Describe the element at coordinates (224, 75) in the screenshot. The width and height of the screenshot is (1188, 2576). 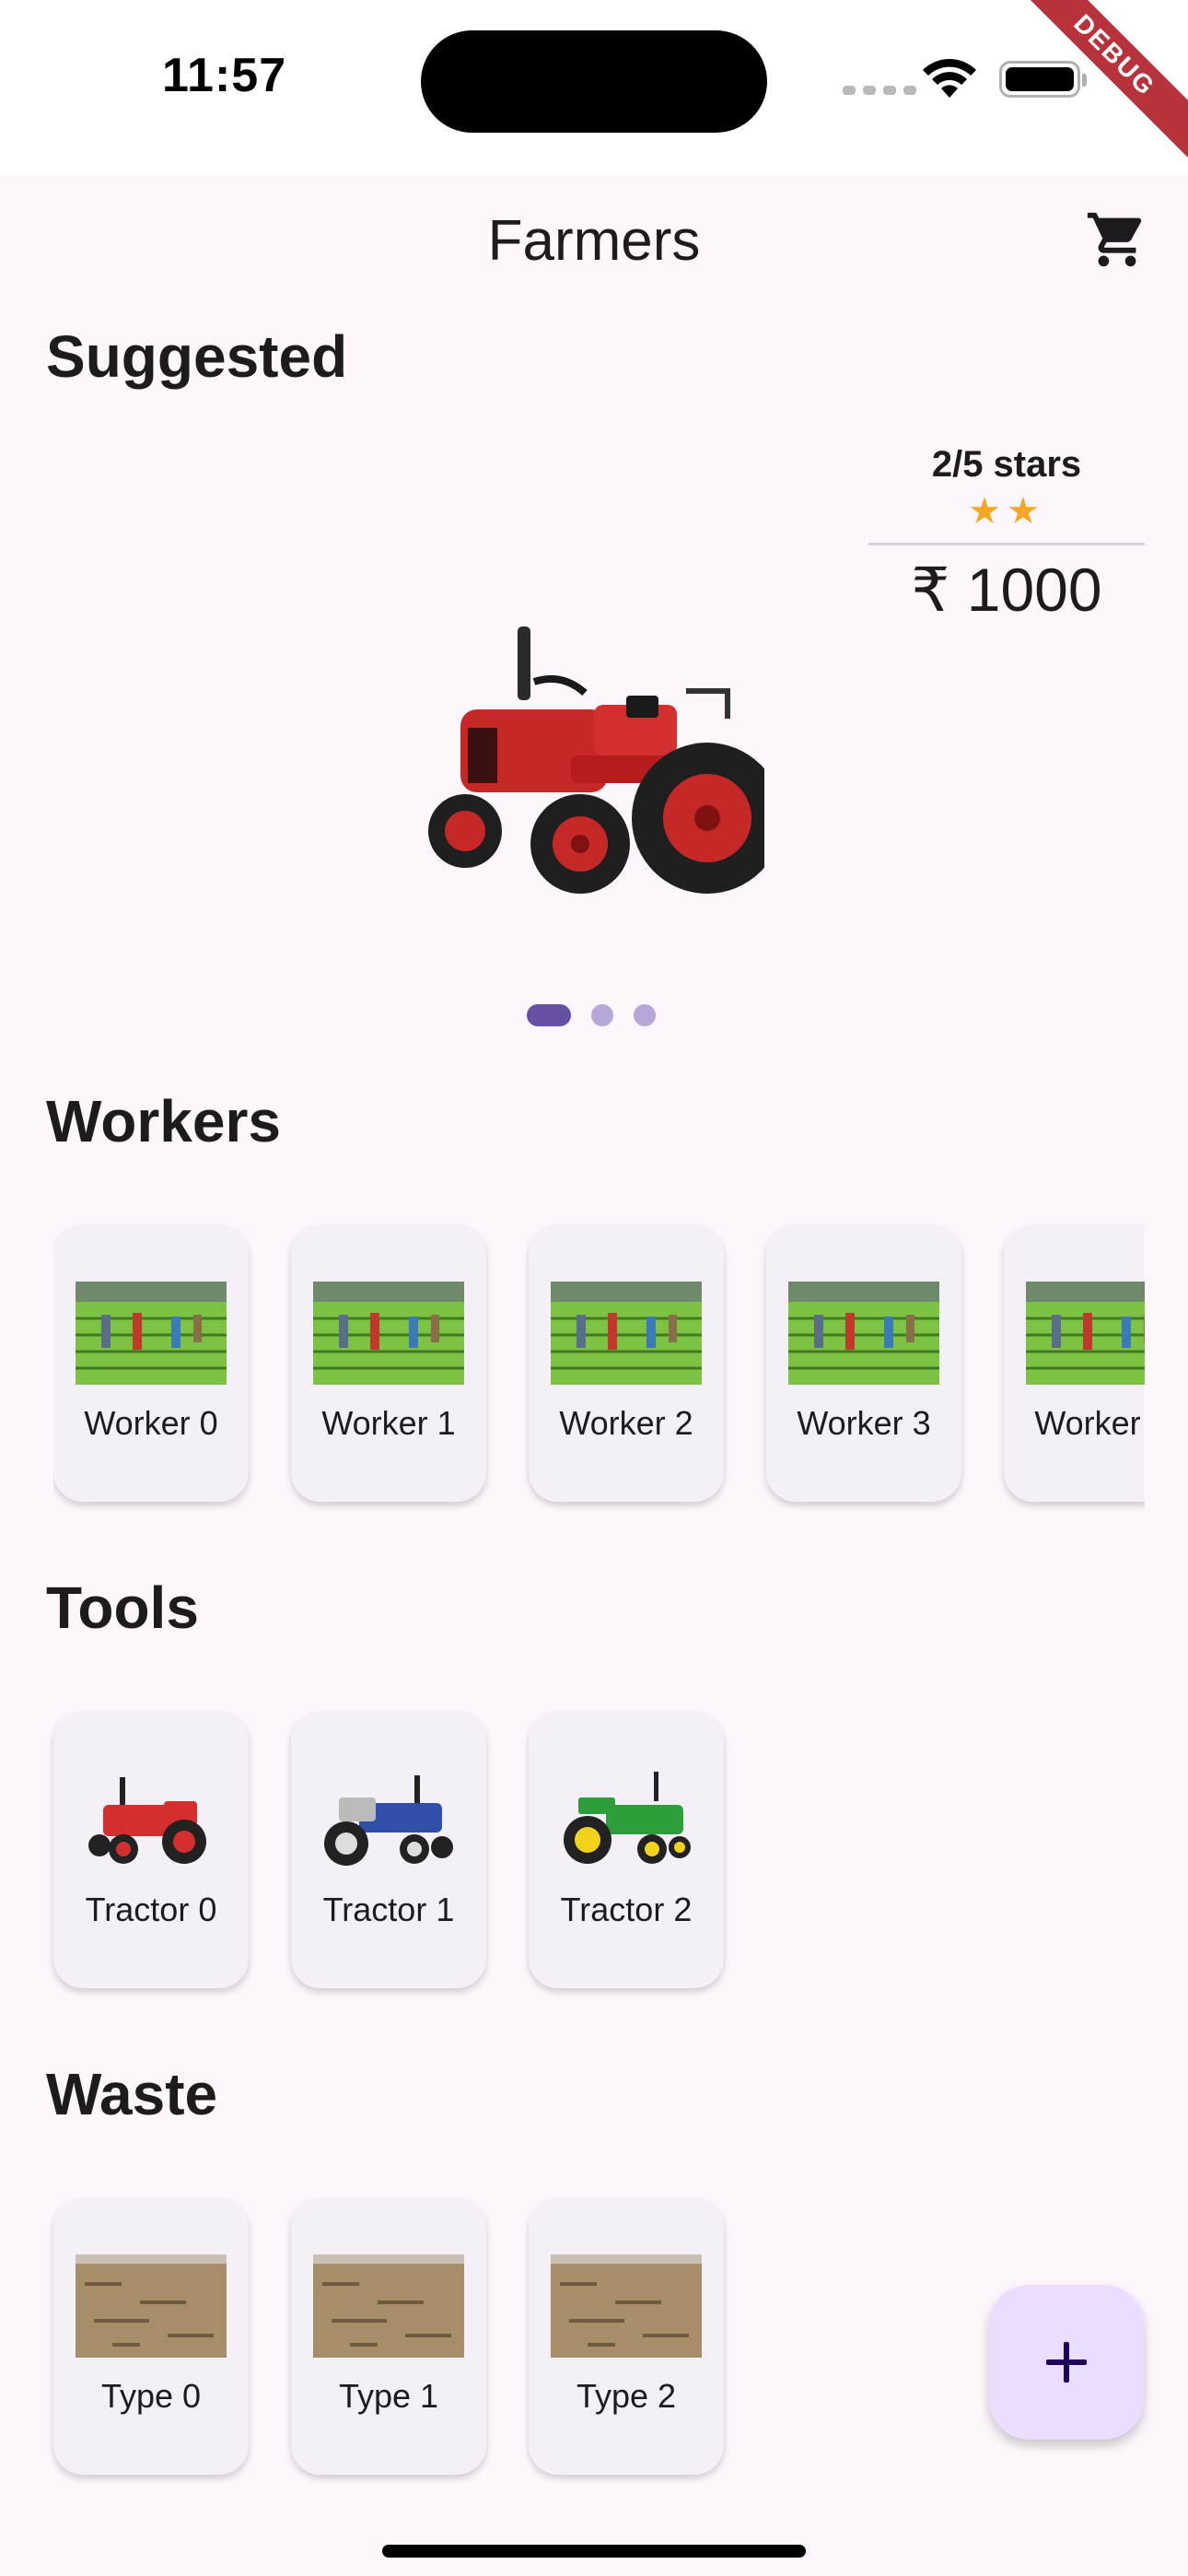
I see `status-time: 11:57` at that location.